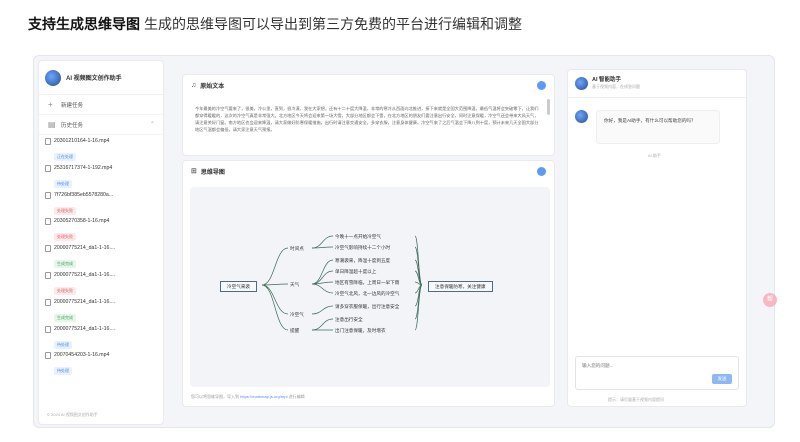 Image resolution: width=800 pixels, height=442 pixels. What do you see at coordinates (50, 104) in the screenshot?
I see `plus-icon: +` at bounding box center [50, 104].